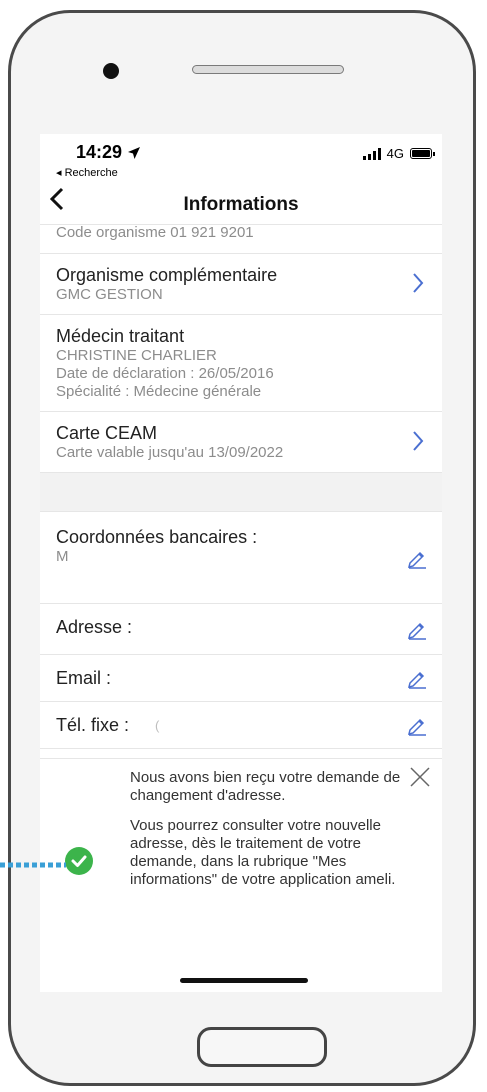 The image size is (487, 1092). What do you see at coordinates (79, 861) in the screenshot?
I see `check-circle-icon` at bounding box center [79, 861].